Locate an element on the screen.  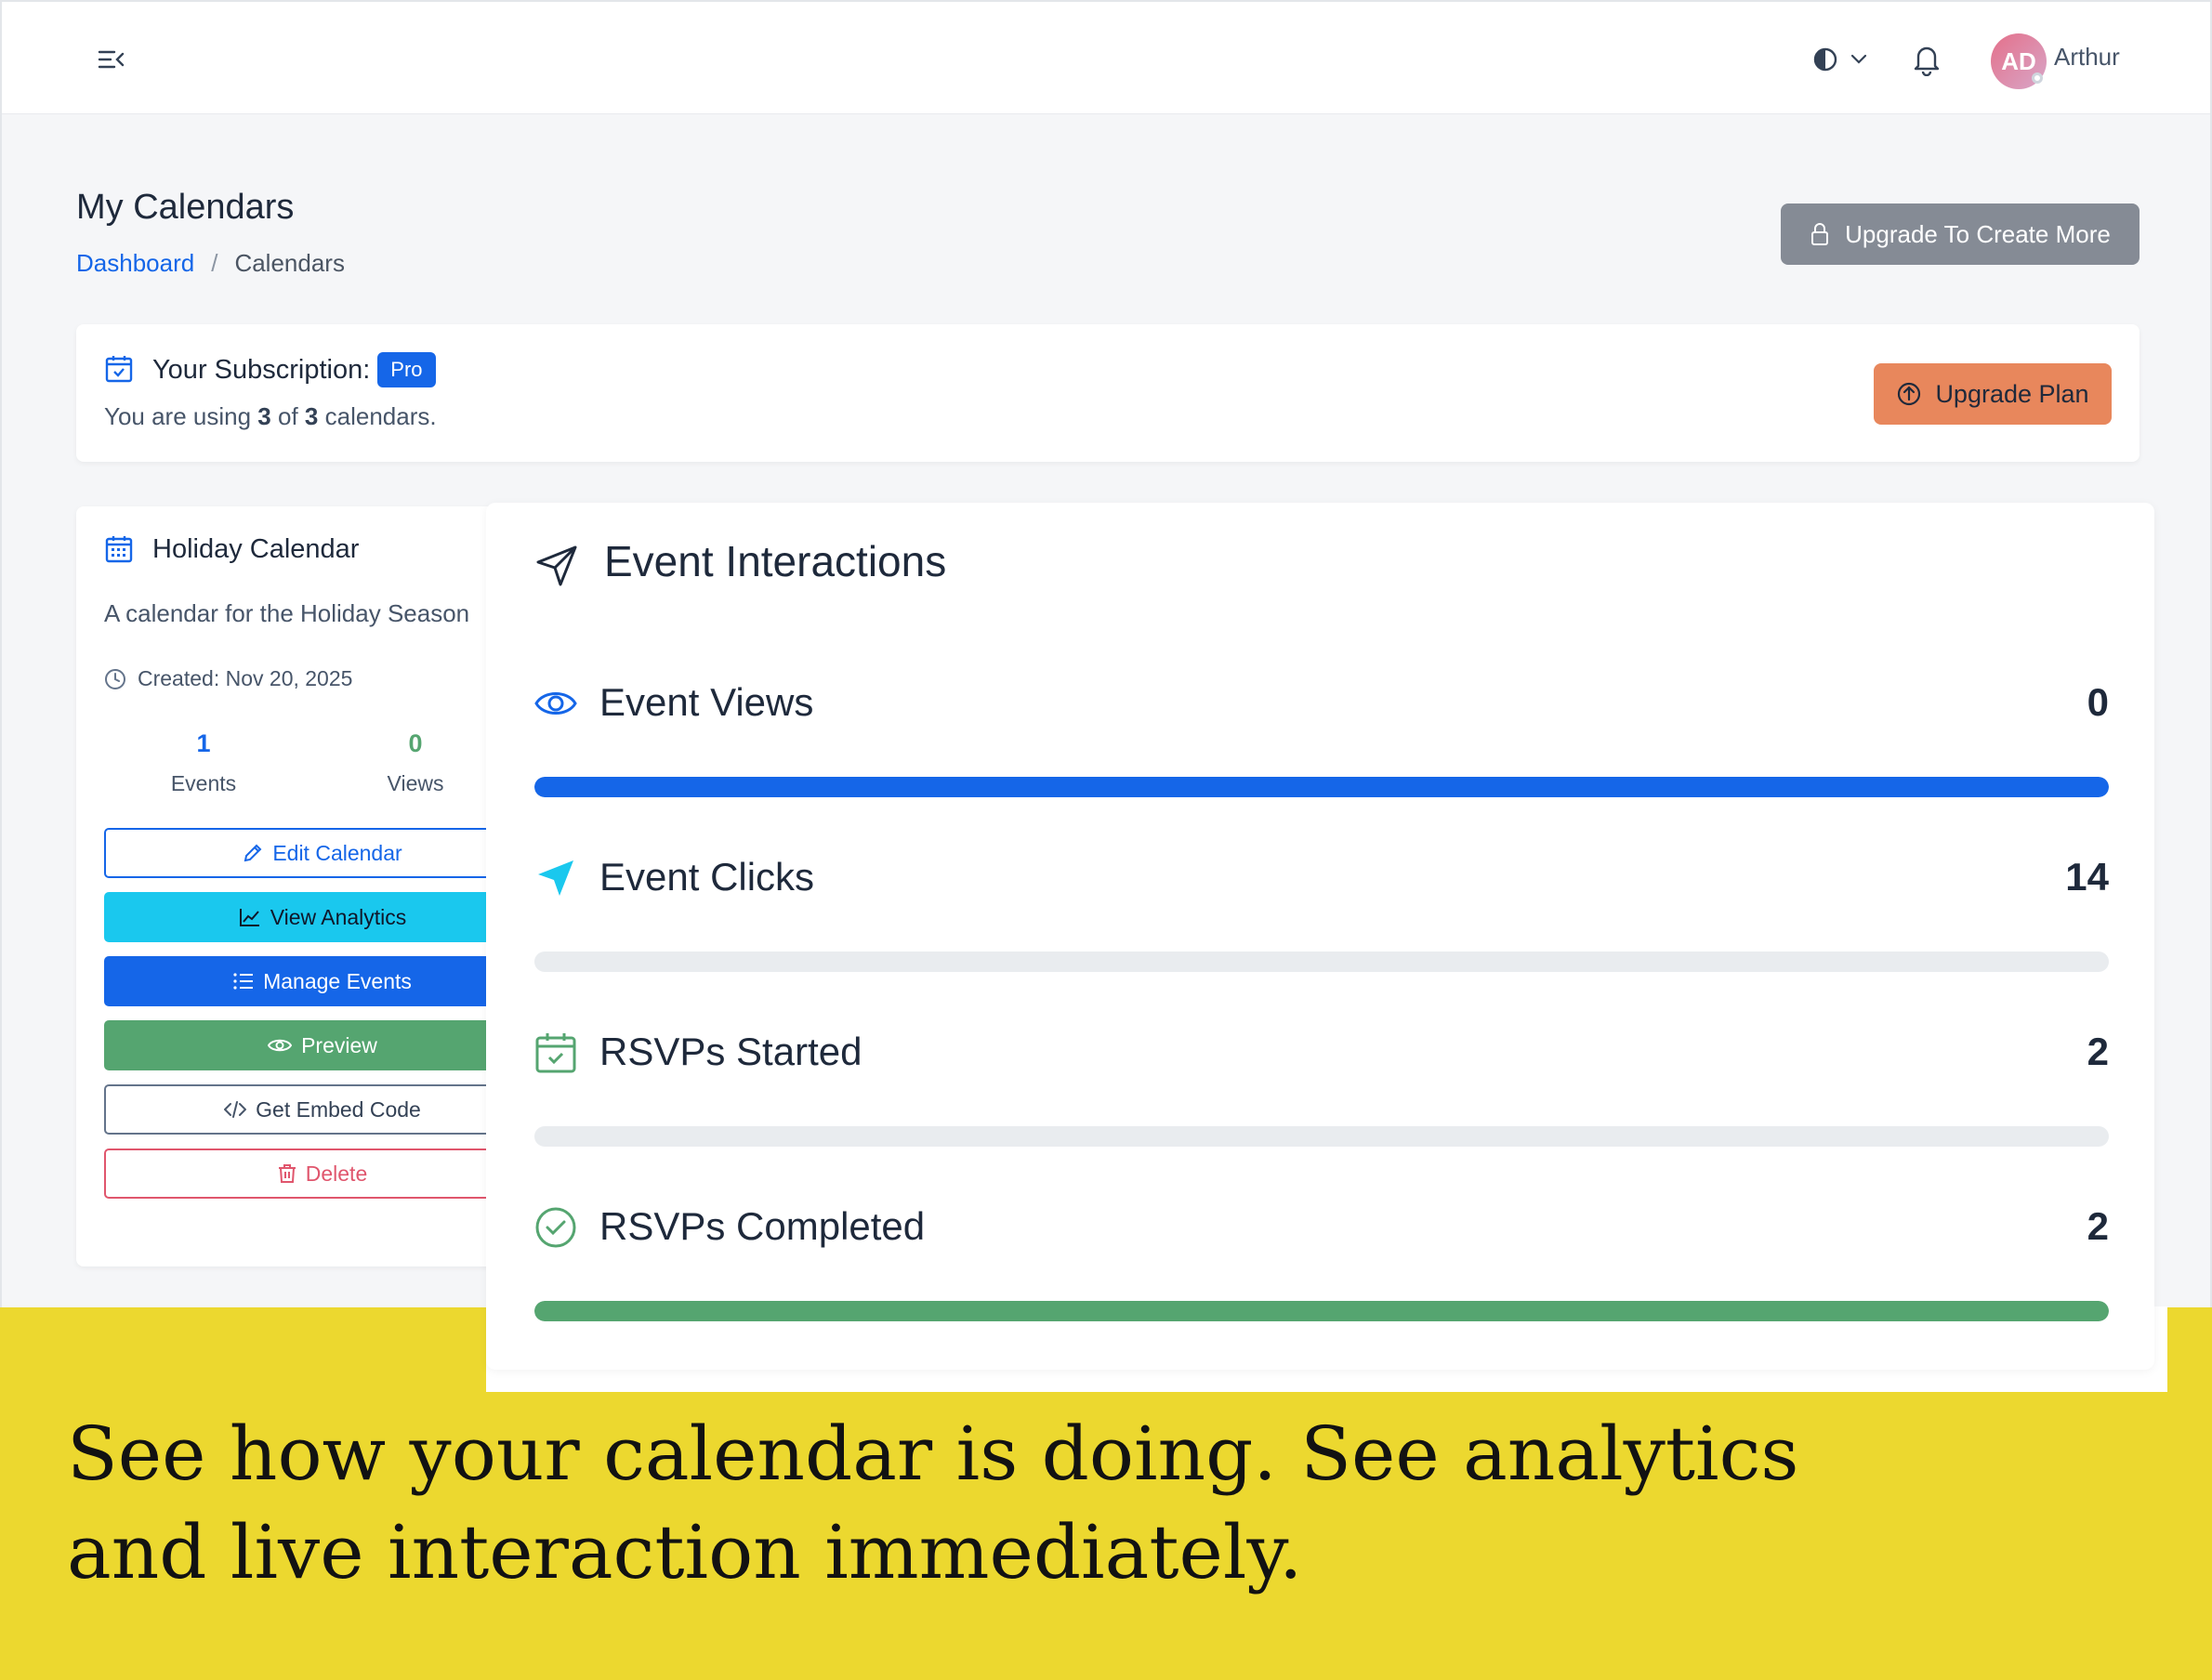
page-title: My Calendars is located at coordinates (185, 207).